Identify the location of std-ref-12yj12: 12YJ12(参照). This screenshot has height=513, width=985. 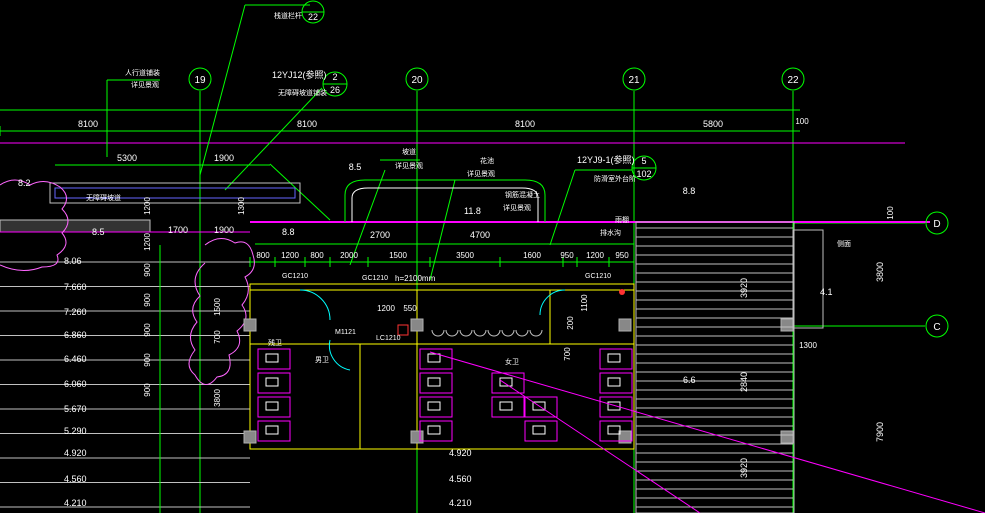
(299, 74).